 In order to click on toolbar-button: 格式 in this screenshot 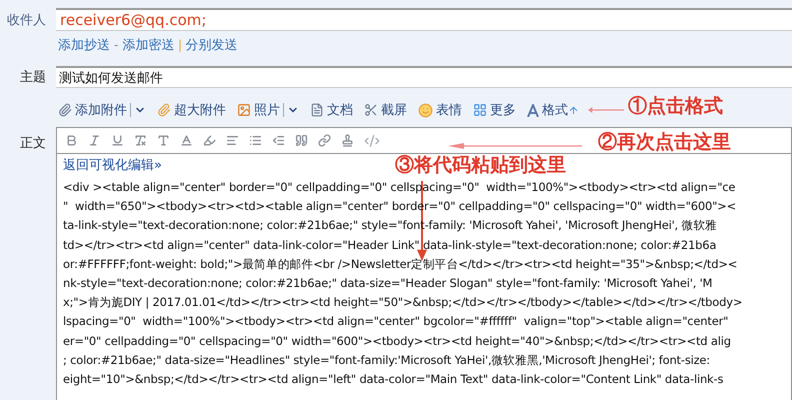, I will do `click(553, 110)`.